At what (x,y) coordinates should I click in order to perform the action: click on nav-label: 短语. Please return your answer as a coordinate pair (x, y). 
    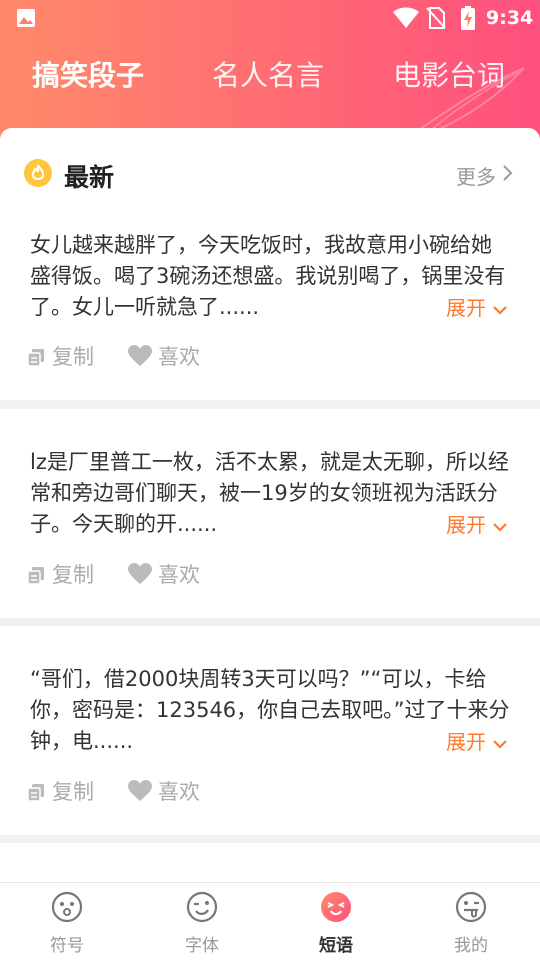
    Looking at the image, I should click on (336, 946).